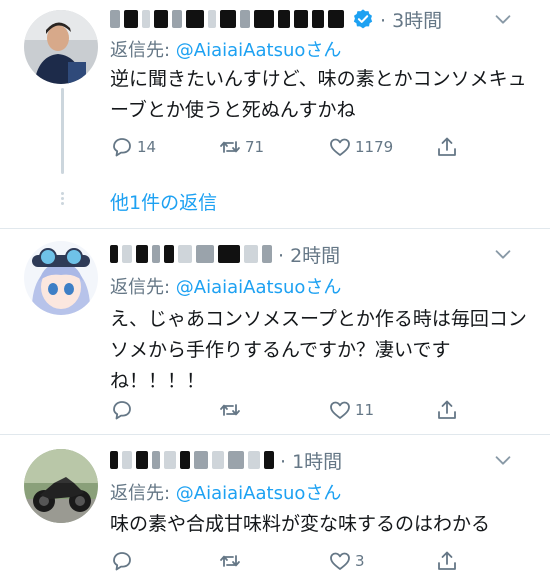  I want to click on like-count: 1179, so click(374, 147).